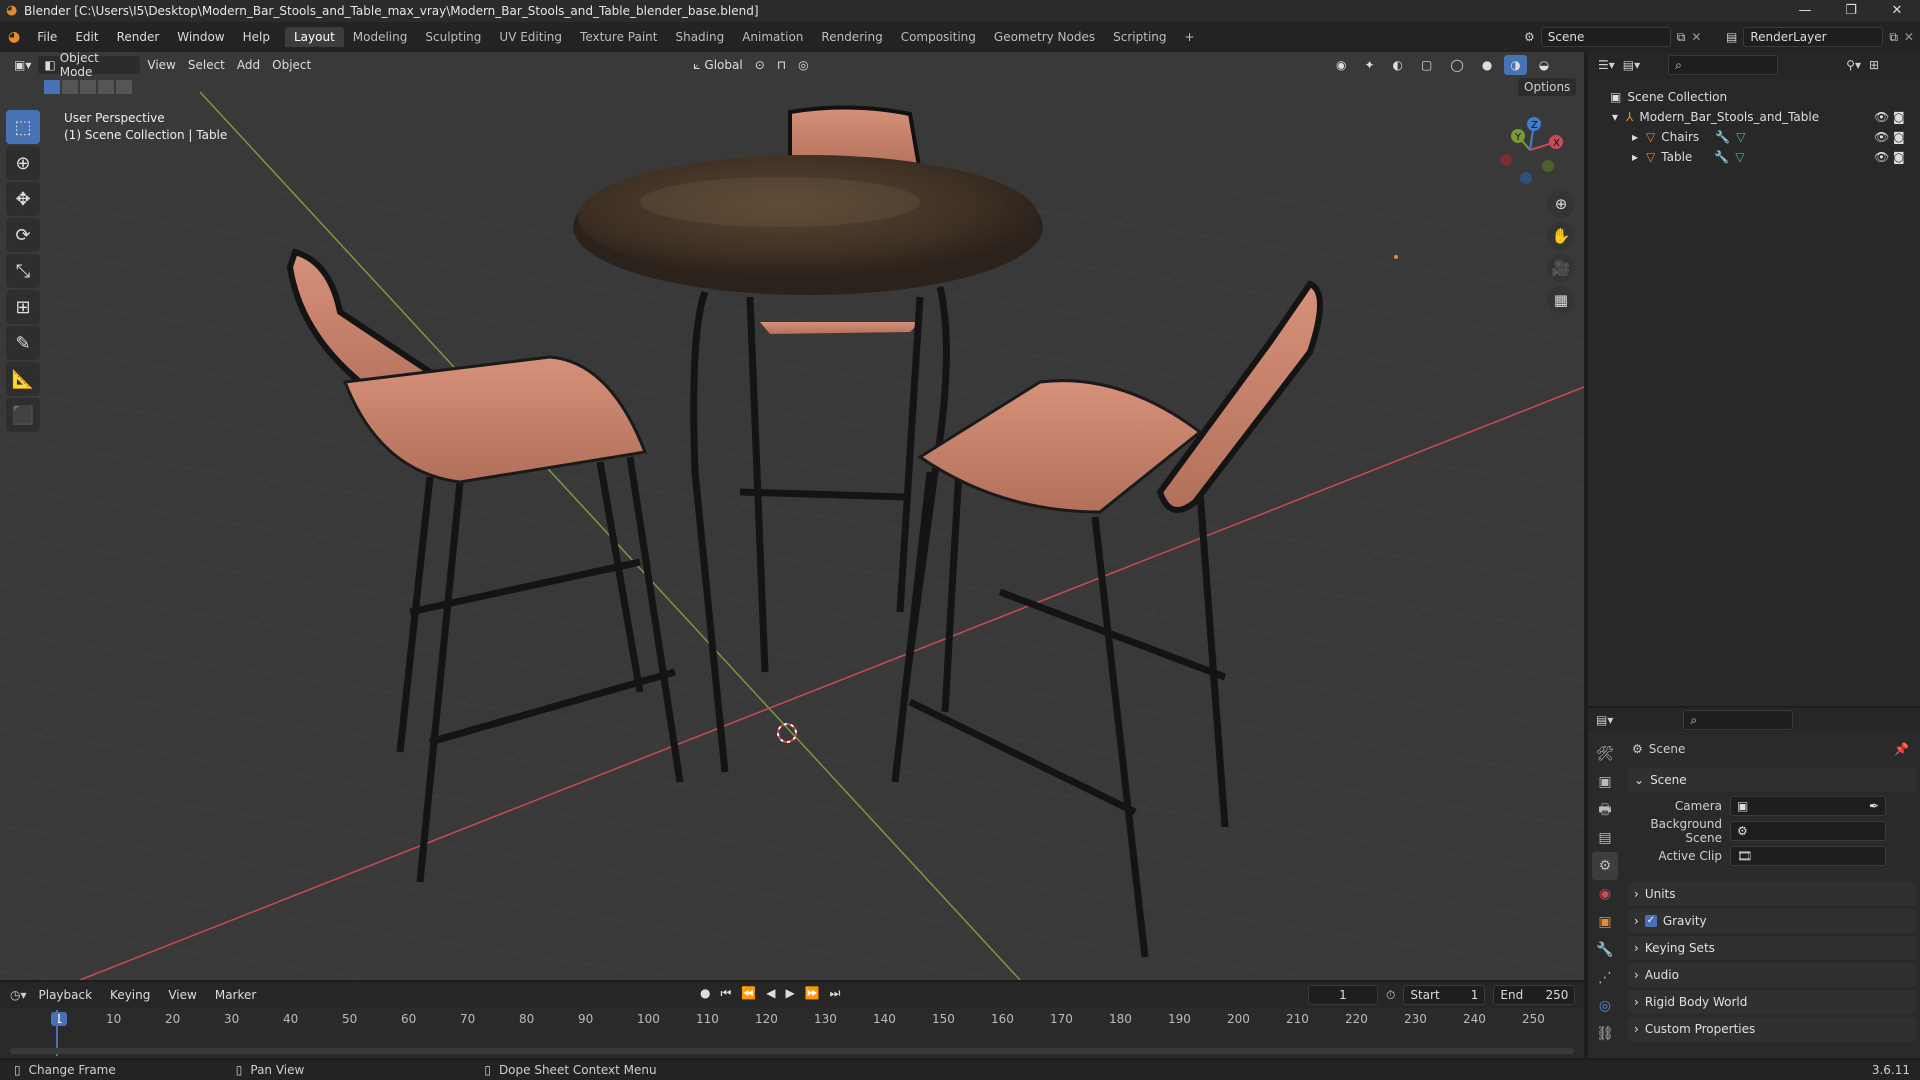 The height and width of the screenshot is (1080, 1920). Describe the element at coordinates (792, 1051) in the screenshot. I see `timeline-scrollbar` at that location.